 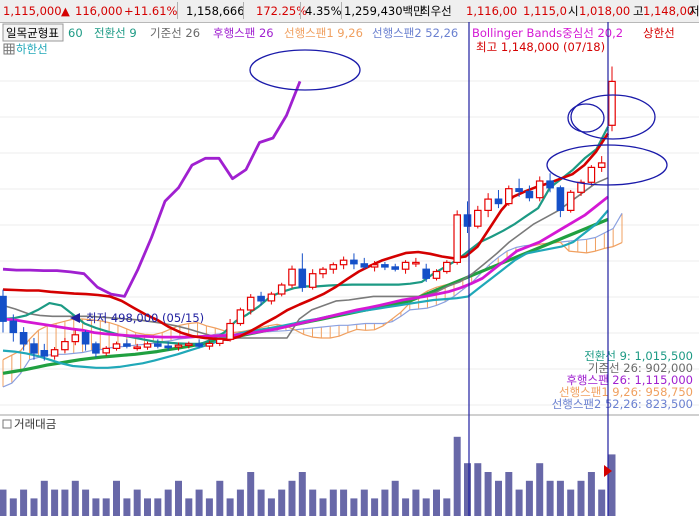 I want to click on grid-icon, so click(x=9, y=49).